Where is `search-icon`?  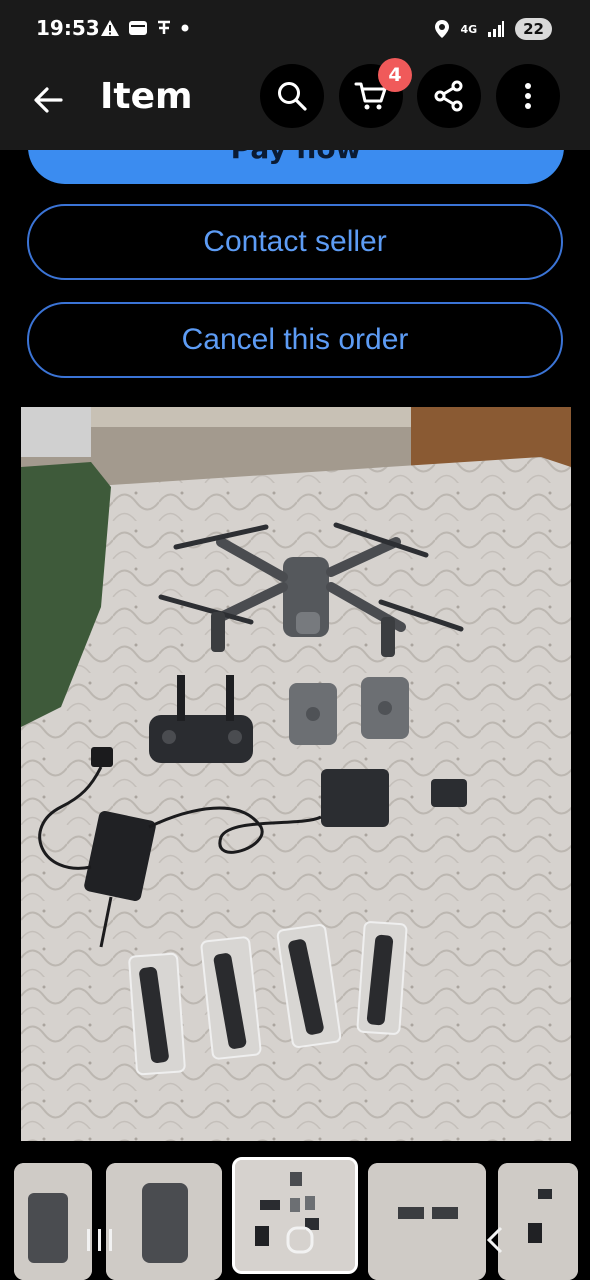 search-icon is located at coordinates (292, 96).